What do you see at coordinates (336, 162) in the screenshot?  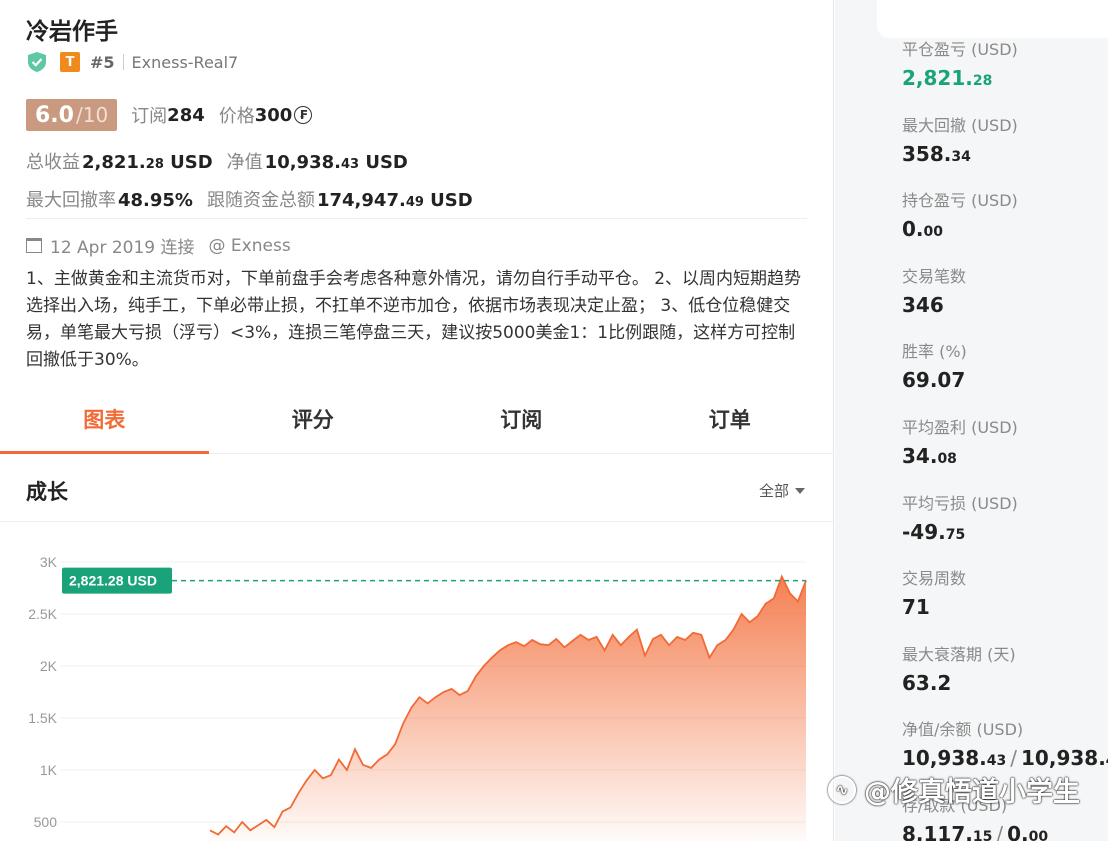 I see `equity-value: 10,938.43 USD` at bounding box center [336, 162].